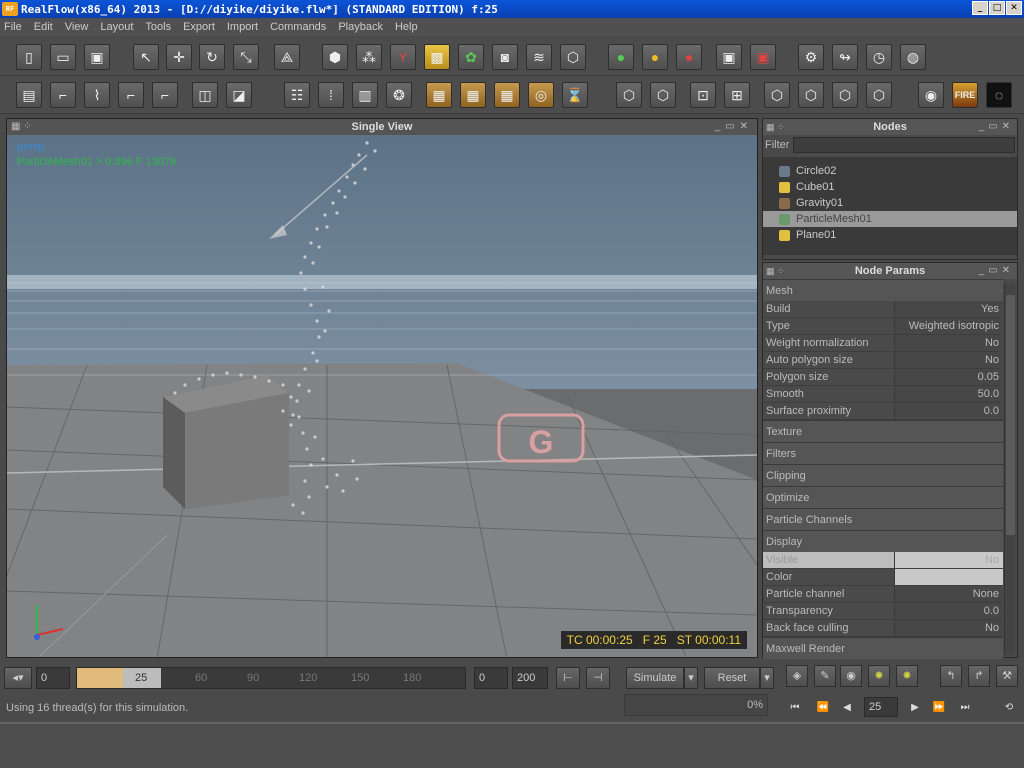 The height and width of the screenshot is (768, 1024). I want to click on params-scrollbar, so click(1009, 469).